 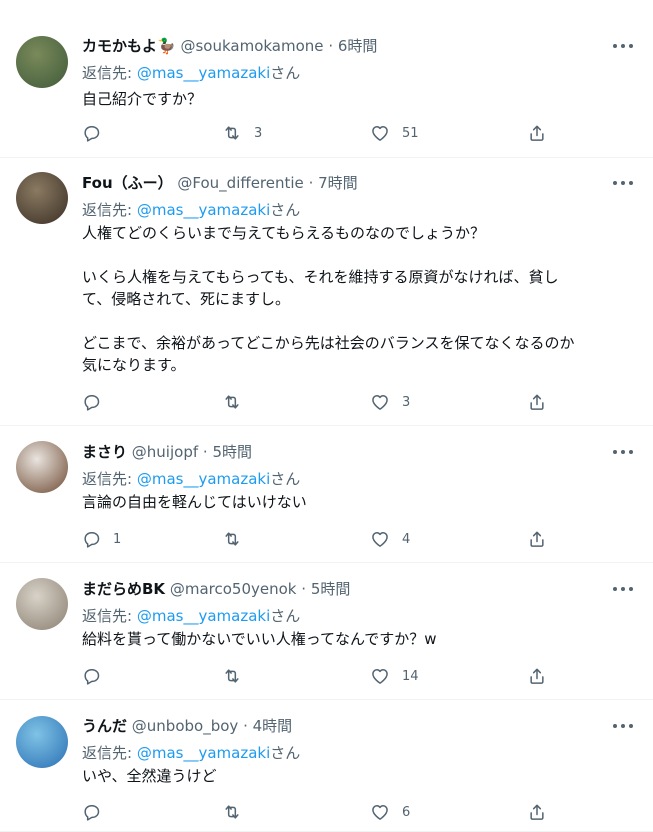 I want to click on timestamp: 4時間, so click(x=273, y=726).